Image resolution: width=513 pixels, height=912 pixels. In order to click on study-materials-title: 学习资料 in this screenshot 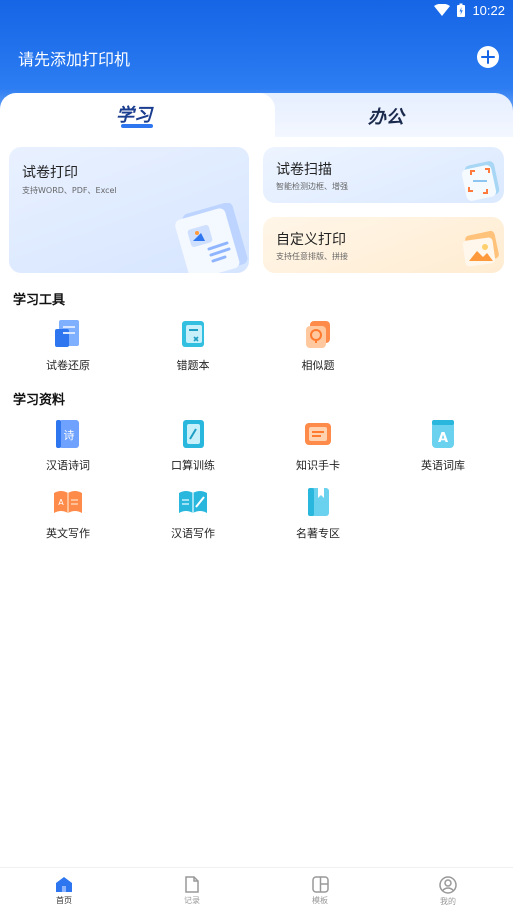, I will do `click(39, 400)`.